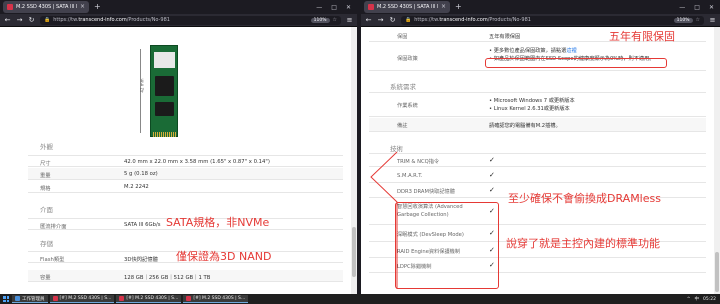  What do you see at coordinates (17, 298) in the screenshot?
I see `task-manager-icon` at bounding box center [17, 298].